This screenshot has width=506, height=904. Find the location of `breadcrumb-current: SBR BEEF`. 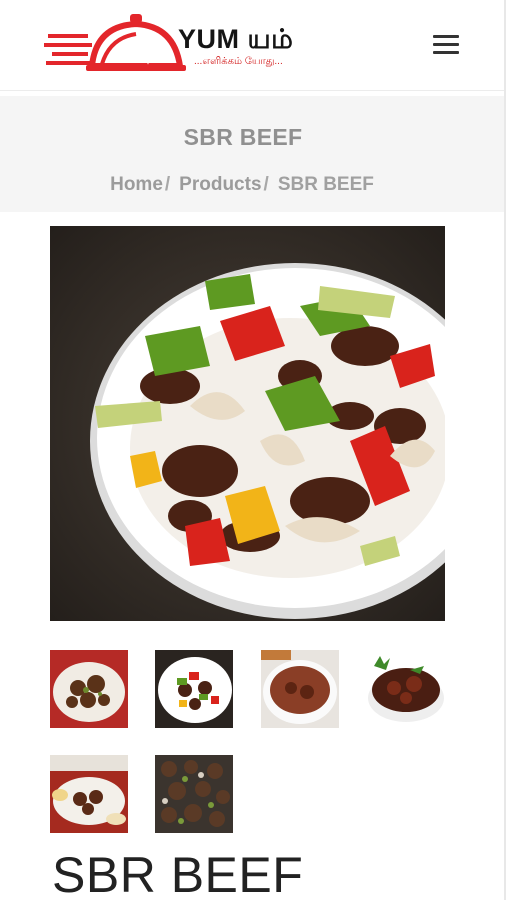

breadcrumb-current: SBR BEEF is located at coordinates (325, 184).